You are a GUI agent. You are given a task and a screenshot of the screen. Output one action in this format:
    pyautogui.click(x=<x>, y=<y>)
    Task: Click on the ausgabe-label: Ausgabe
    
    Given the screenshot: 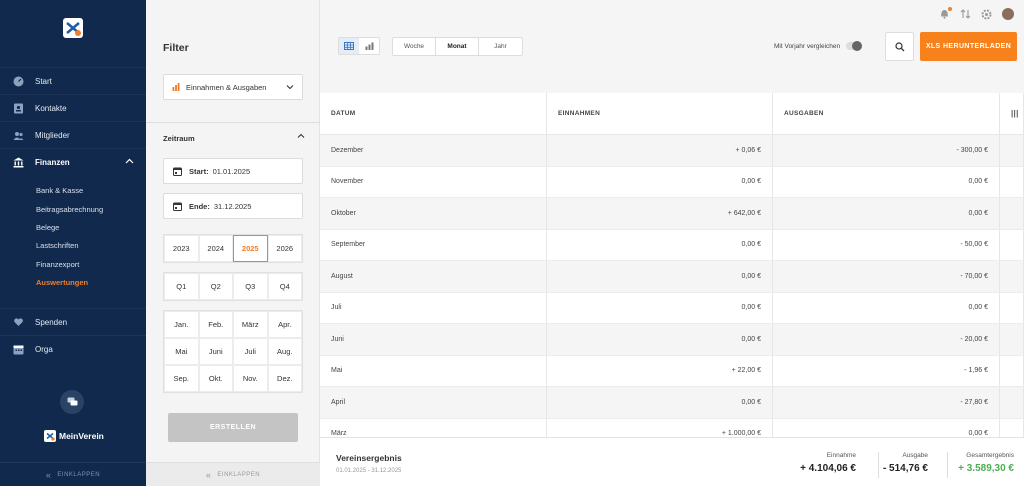 What is the action you would take?
    pyautogui.click(x=915, y=455)
    